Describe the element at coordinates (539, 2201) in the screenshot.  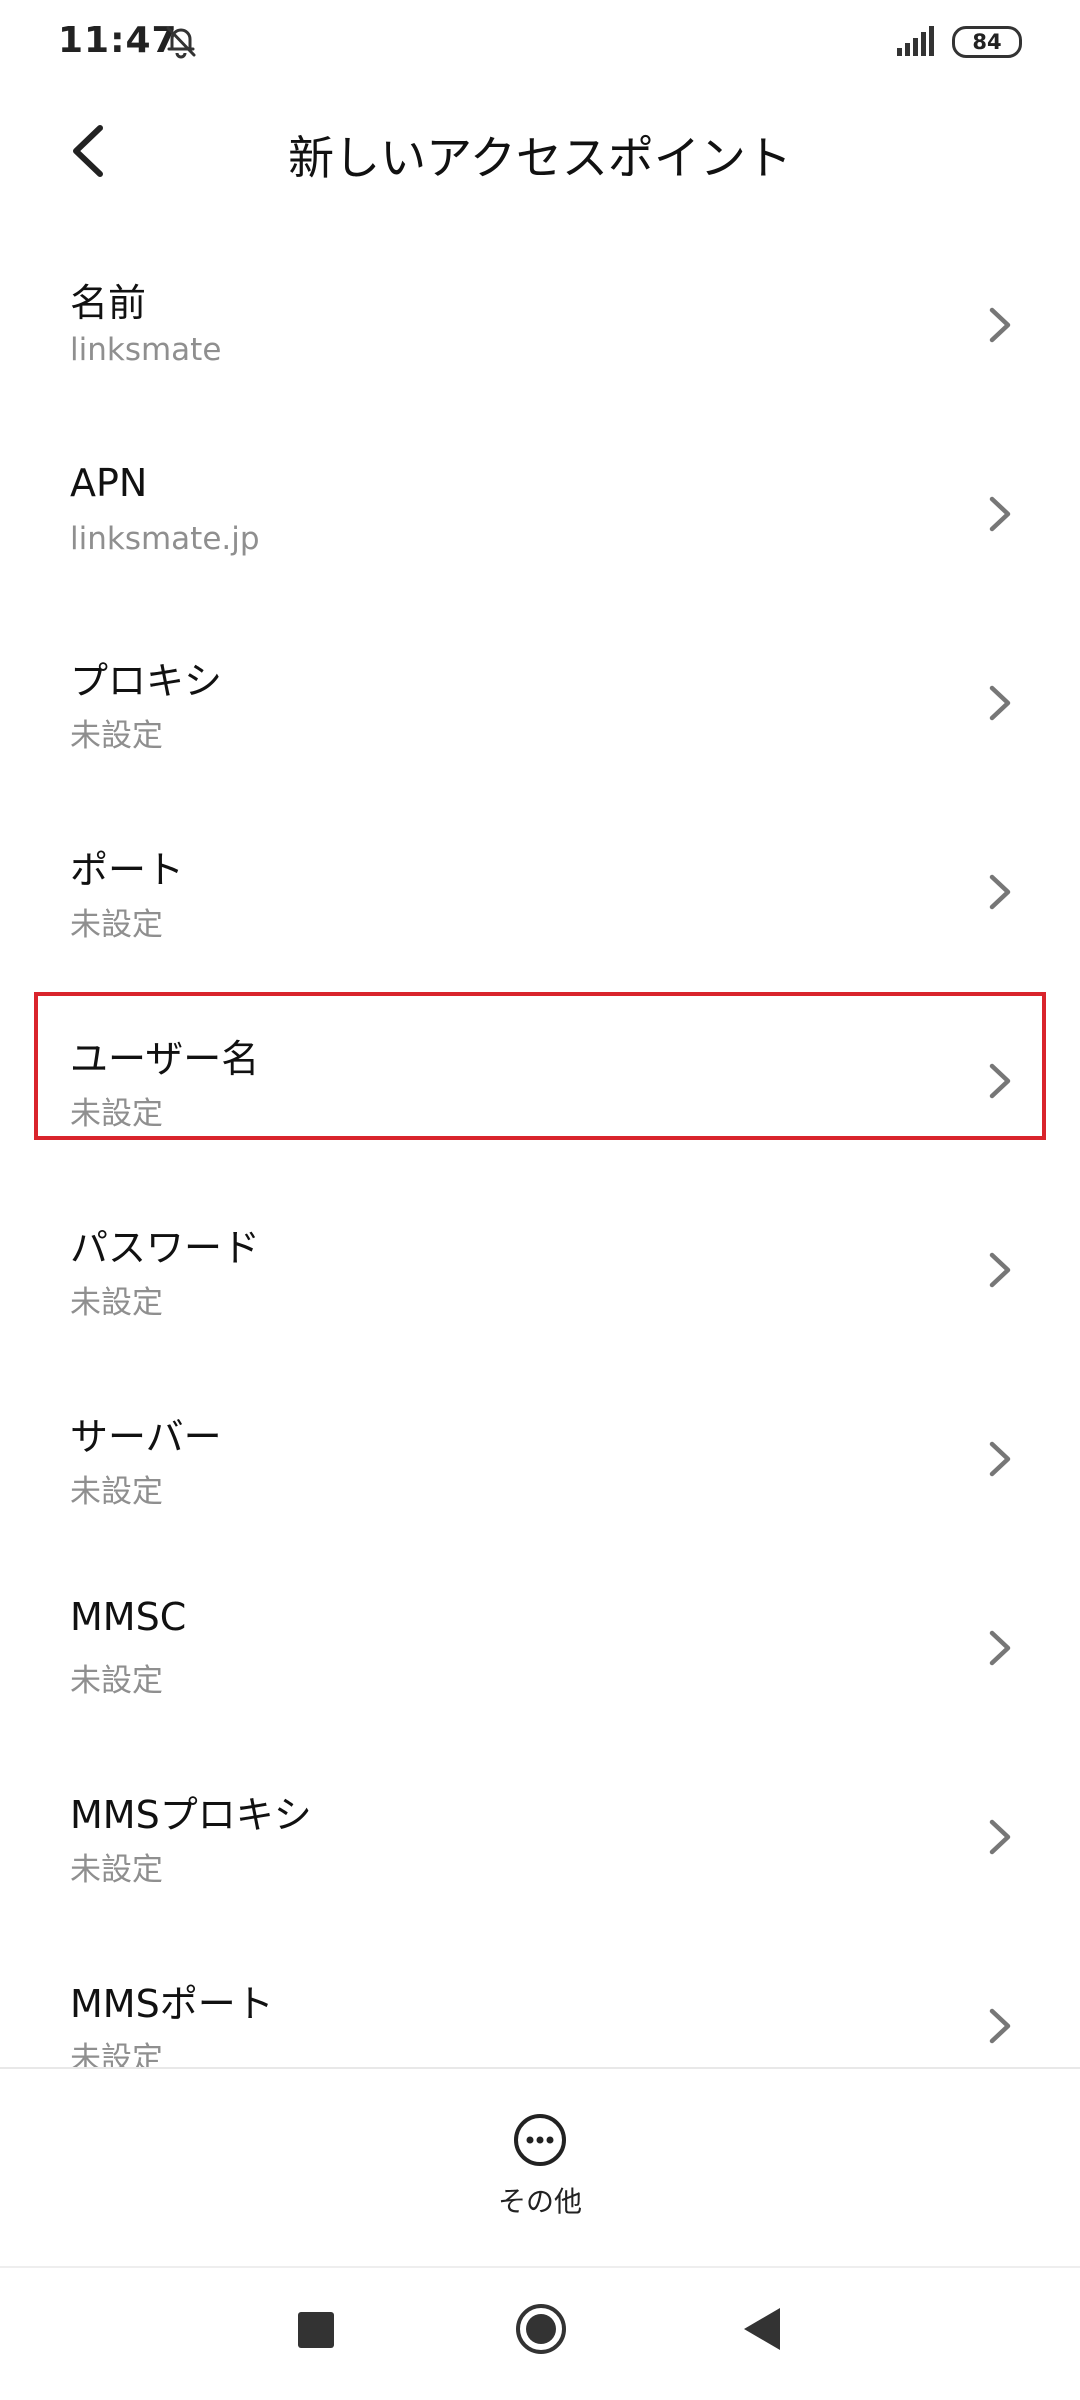
I see `more-label: その他` at that location.